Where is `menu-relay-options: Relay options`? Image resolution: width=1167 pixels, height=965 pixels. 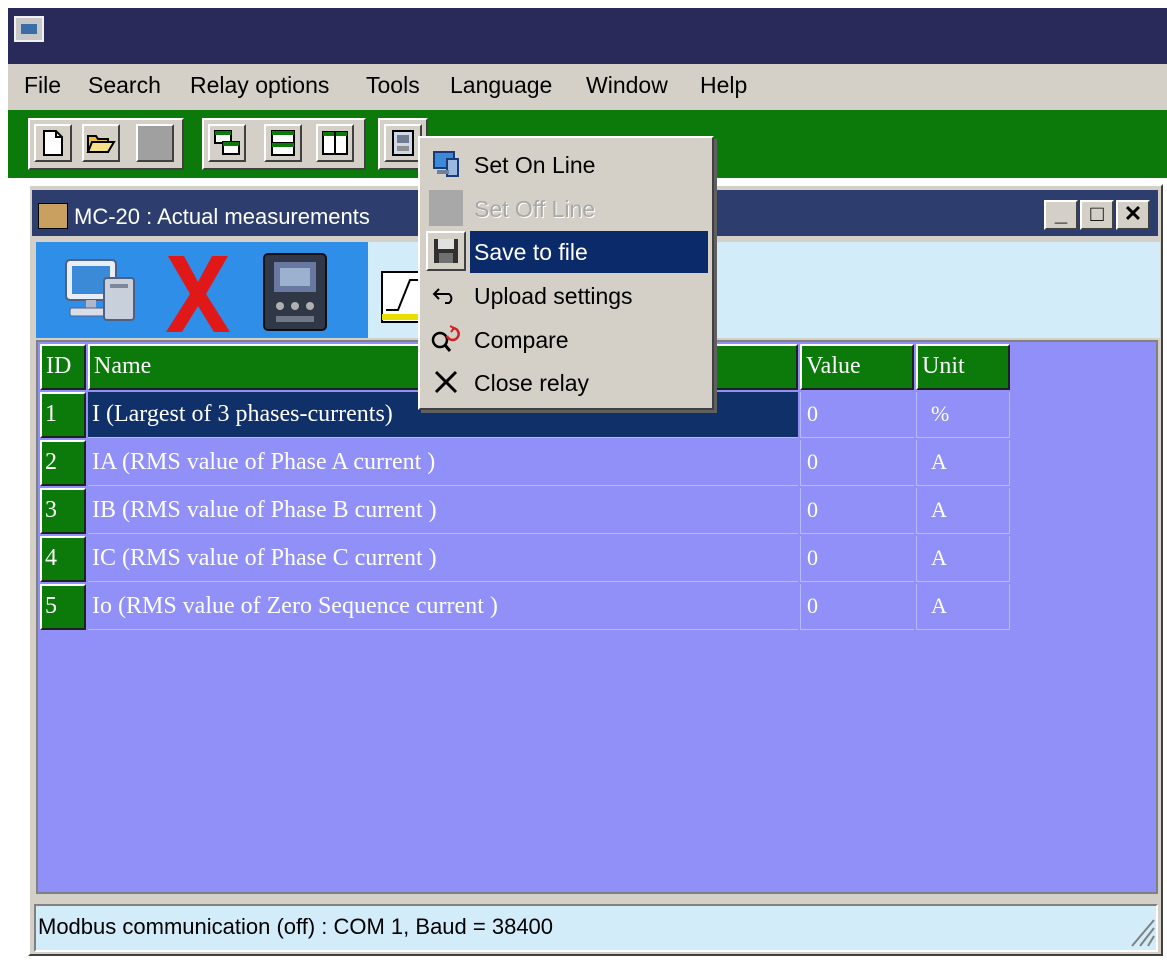 menu-relay-options: Relay options is located at coordinates (259, 85).